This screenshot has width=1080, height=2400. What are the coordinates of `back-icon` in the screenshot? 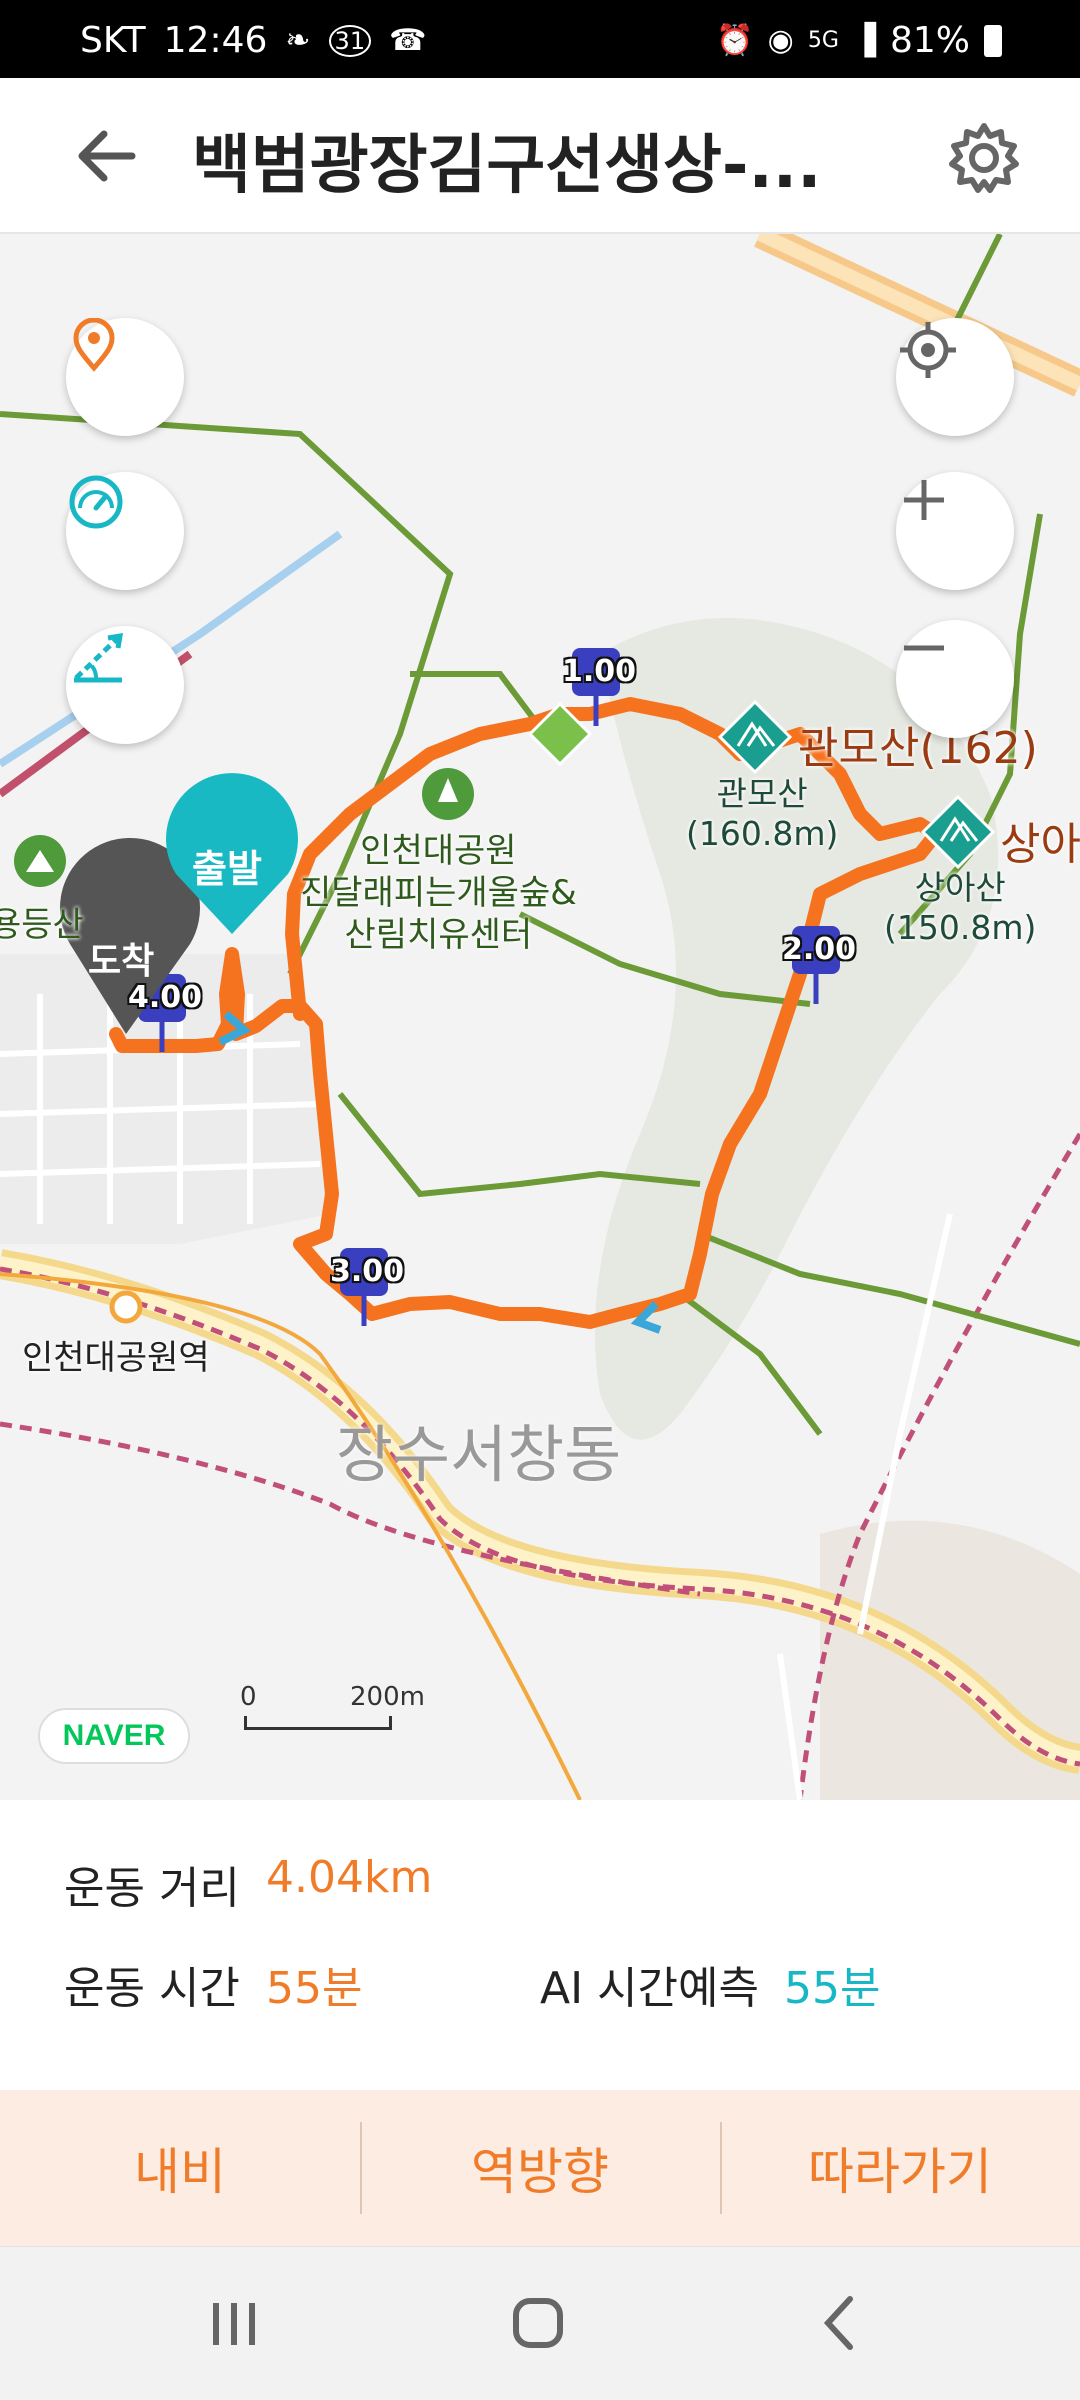 It's located at (838, 2323).